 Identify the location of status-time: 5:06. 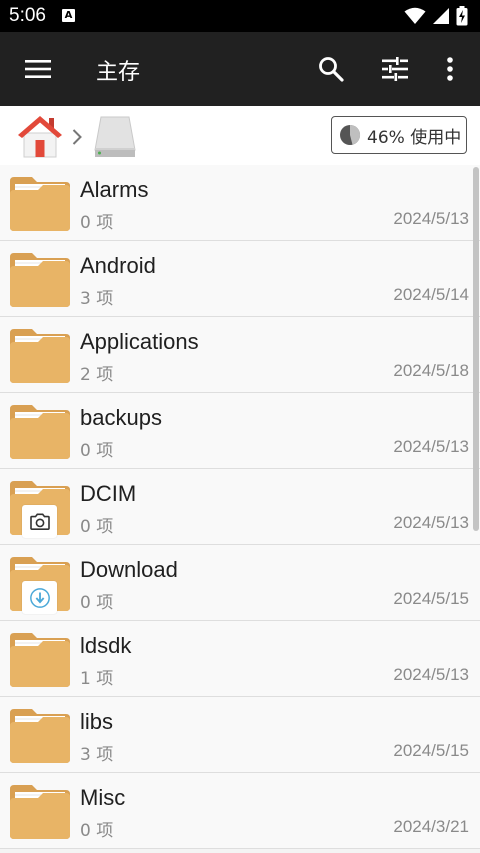
(27, 15).